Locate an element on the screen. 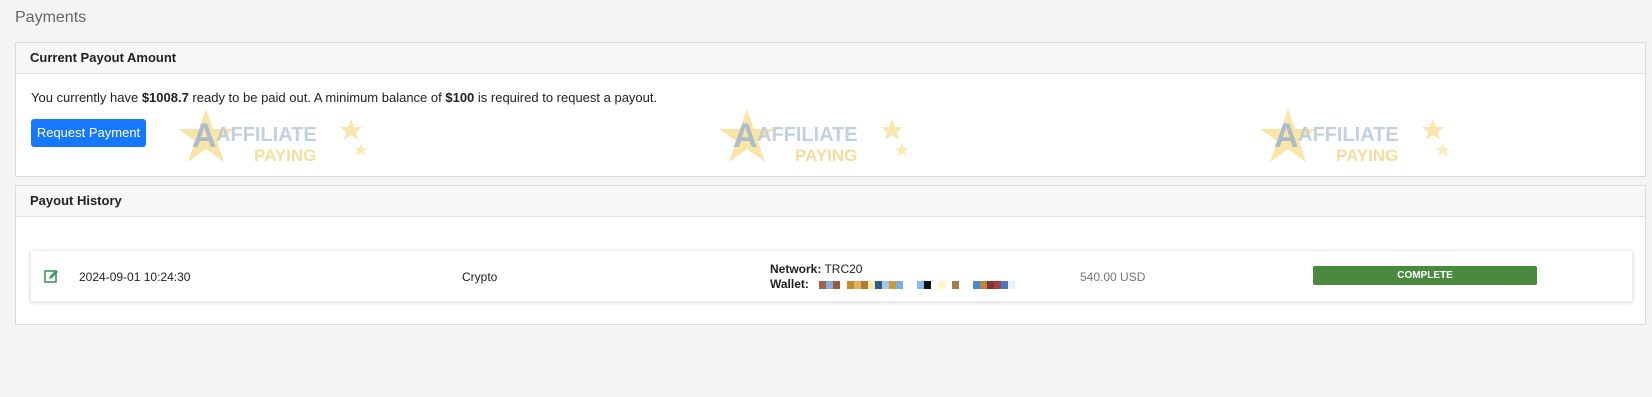 Image resolution: width=1652 pixels, height=397 pixels. payout-amount: $1008.7 is located at coordinates (165, 97).